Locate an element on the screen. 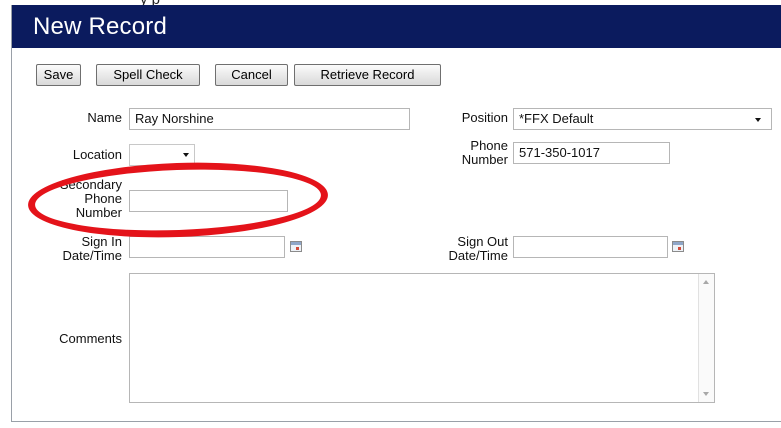 Image resolution: width=781 pixels, height=428 pixels. sign-in-label-line2: Date/Time is located at coordinates (92, 255).